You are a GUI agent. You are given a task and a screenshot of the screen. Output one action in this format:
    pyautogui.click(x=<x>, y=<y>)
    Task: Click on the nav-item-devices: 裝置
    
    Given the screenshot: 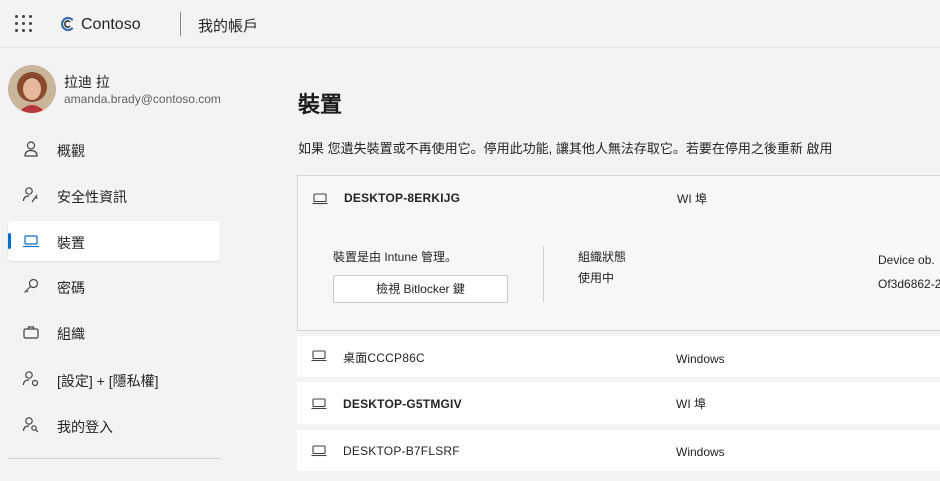 What is the action you would take?
    pyautogui.click(x=114, y=241)
    